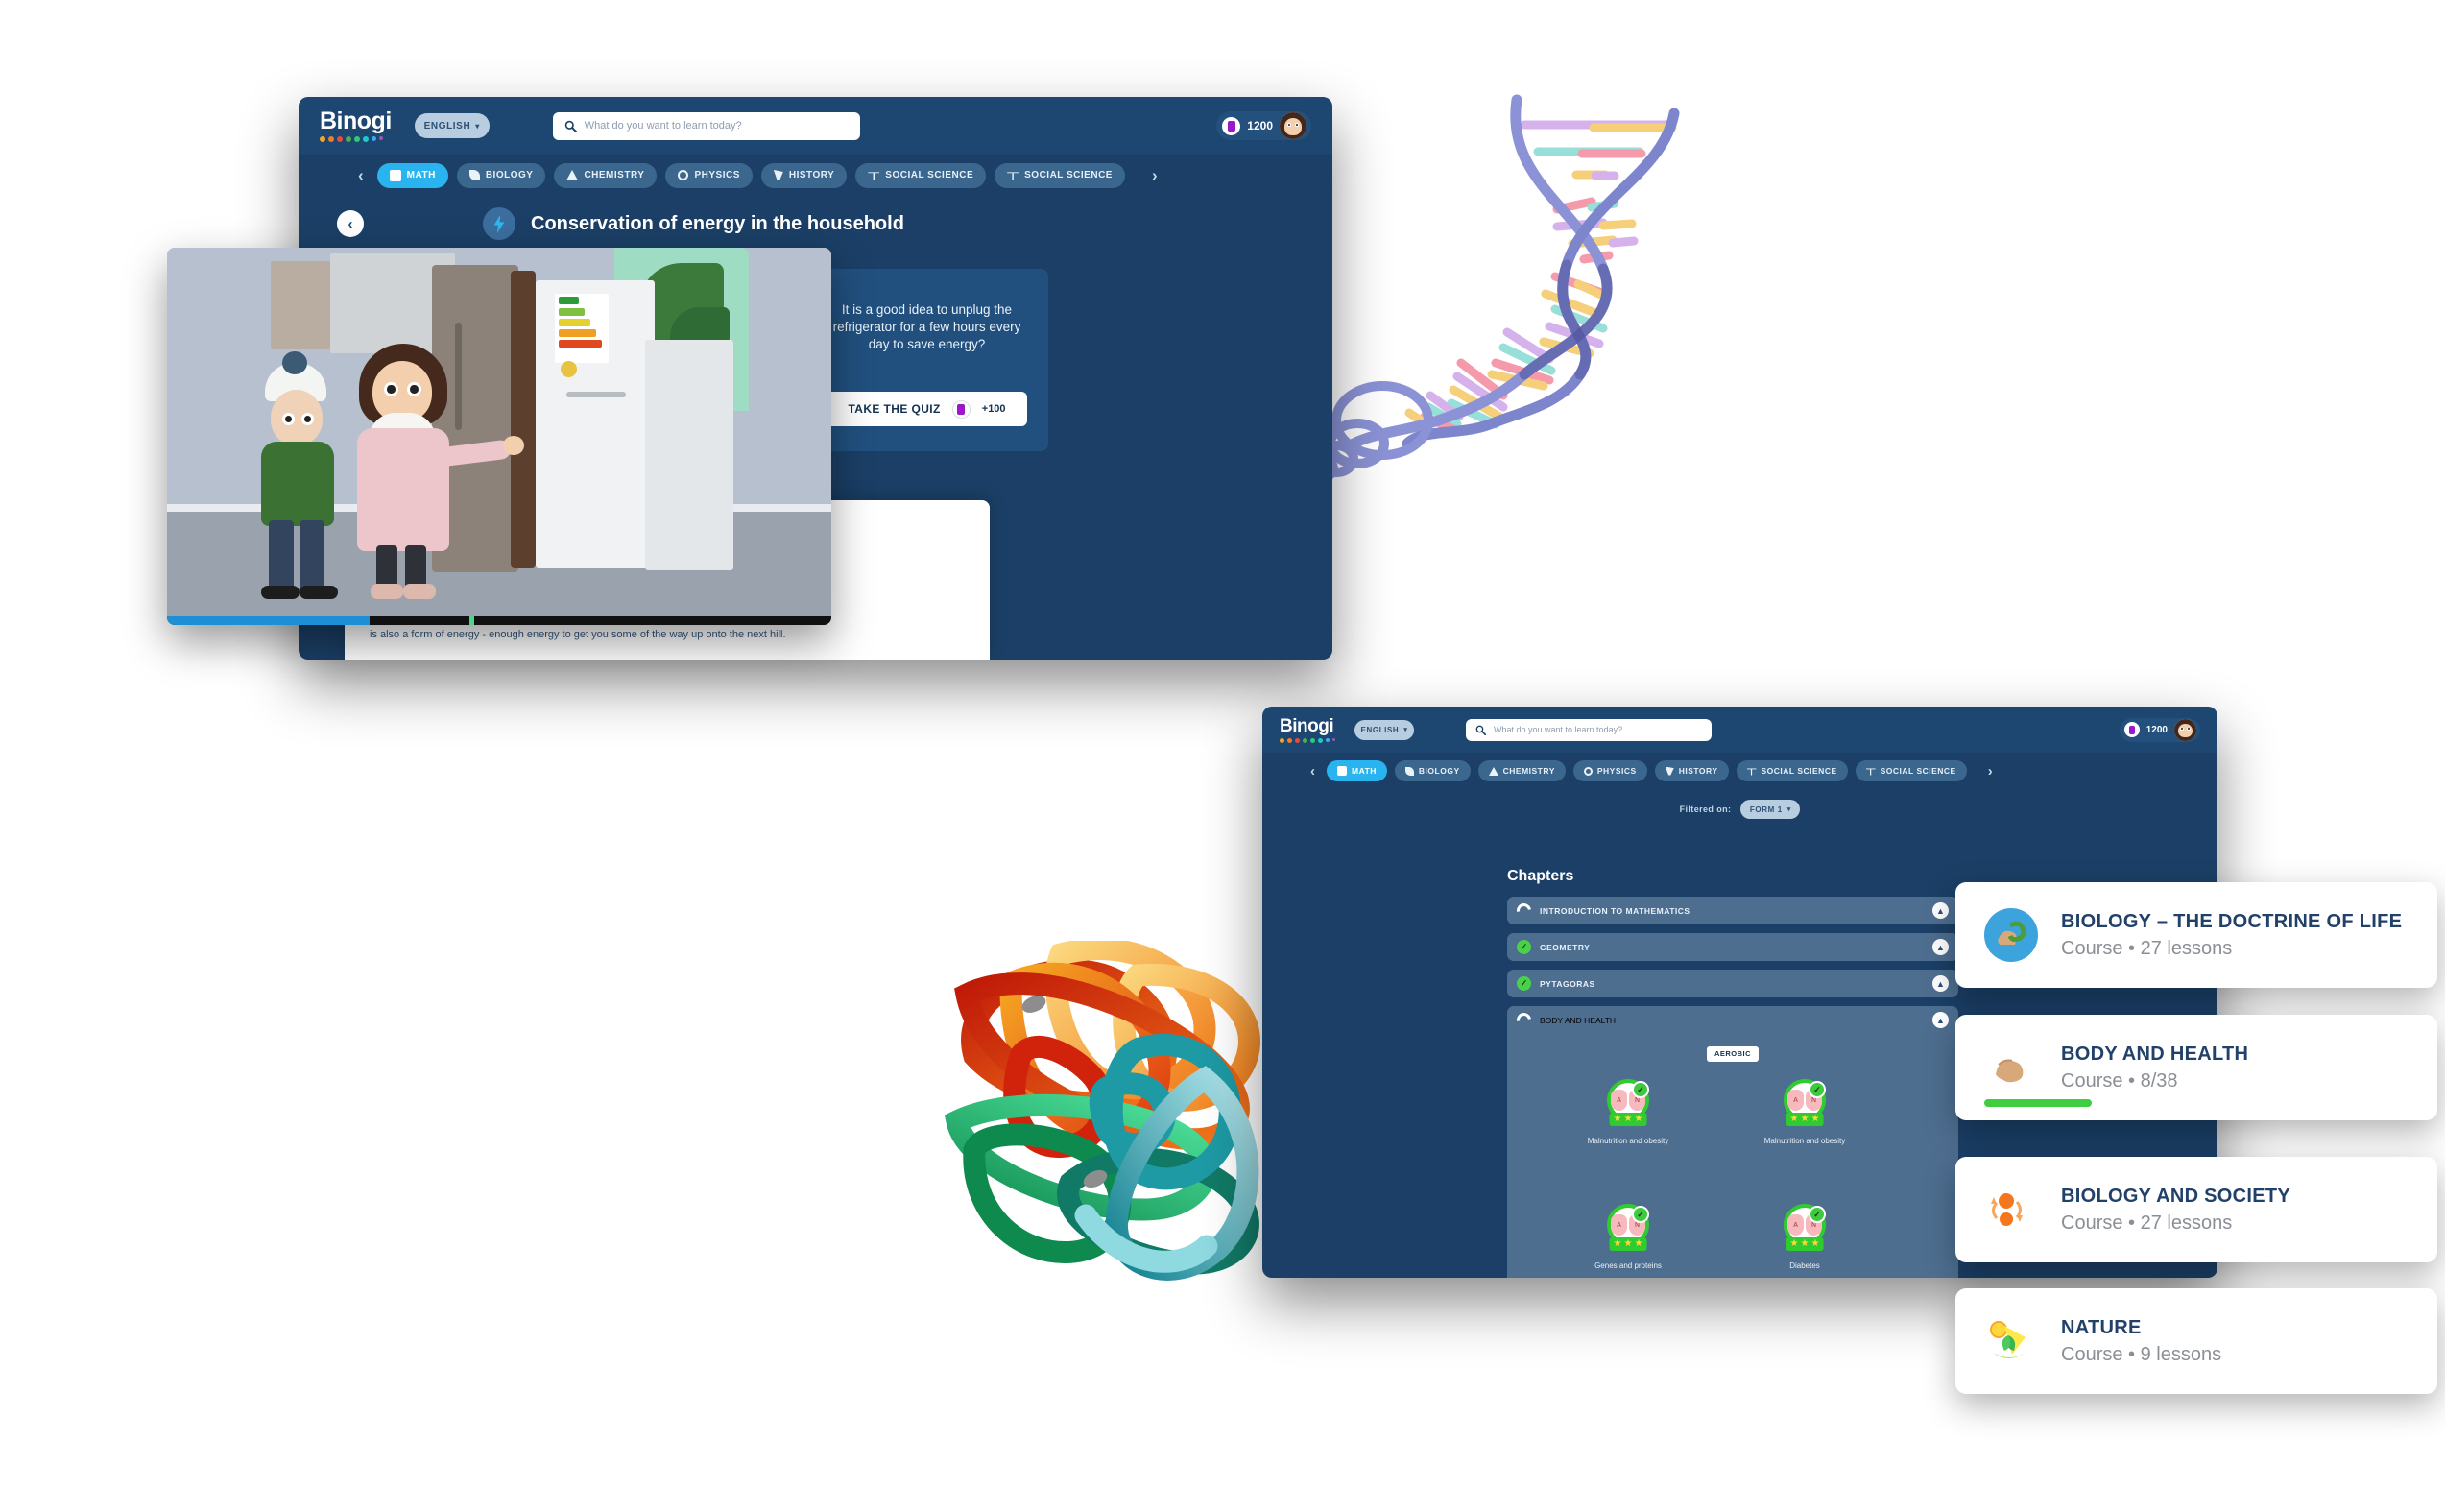 The width and height of the screenshot is (2445, 1512). What do you see at coordinates (2102, 1327) in the screenshot?
I see `course-title: NATURE` at bounding box center [2102, 1327].